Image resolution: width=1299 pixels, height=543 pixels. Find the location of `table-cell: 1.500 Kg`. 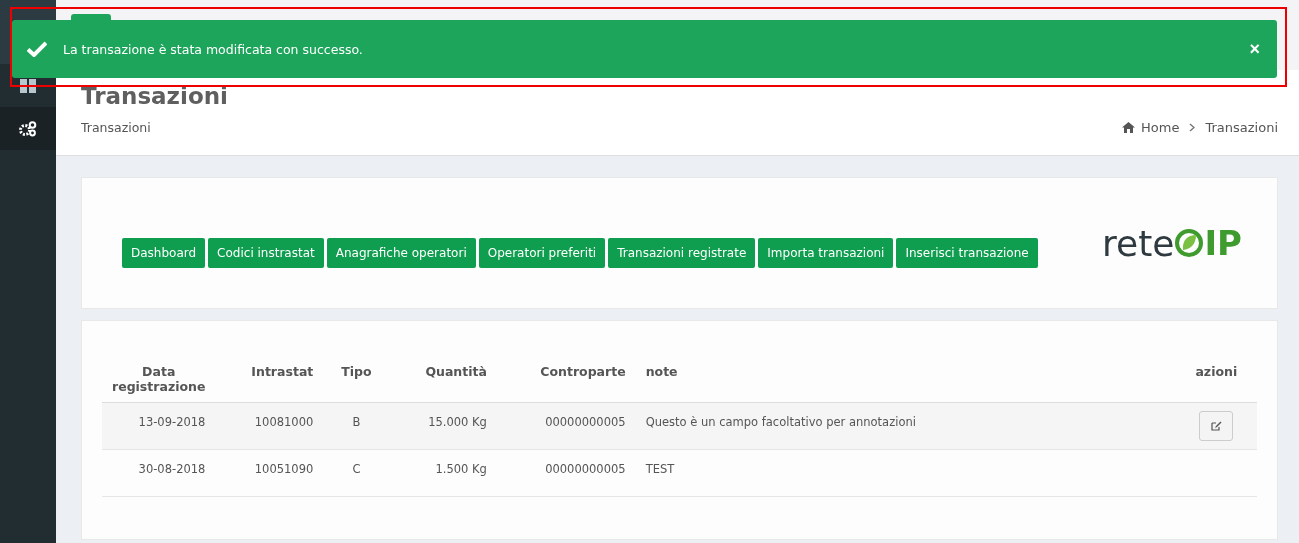

table-cell: 1.500 Kg is located at coordinates (443, 473).